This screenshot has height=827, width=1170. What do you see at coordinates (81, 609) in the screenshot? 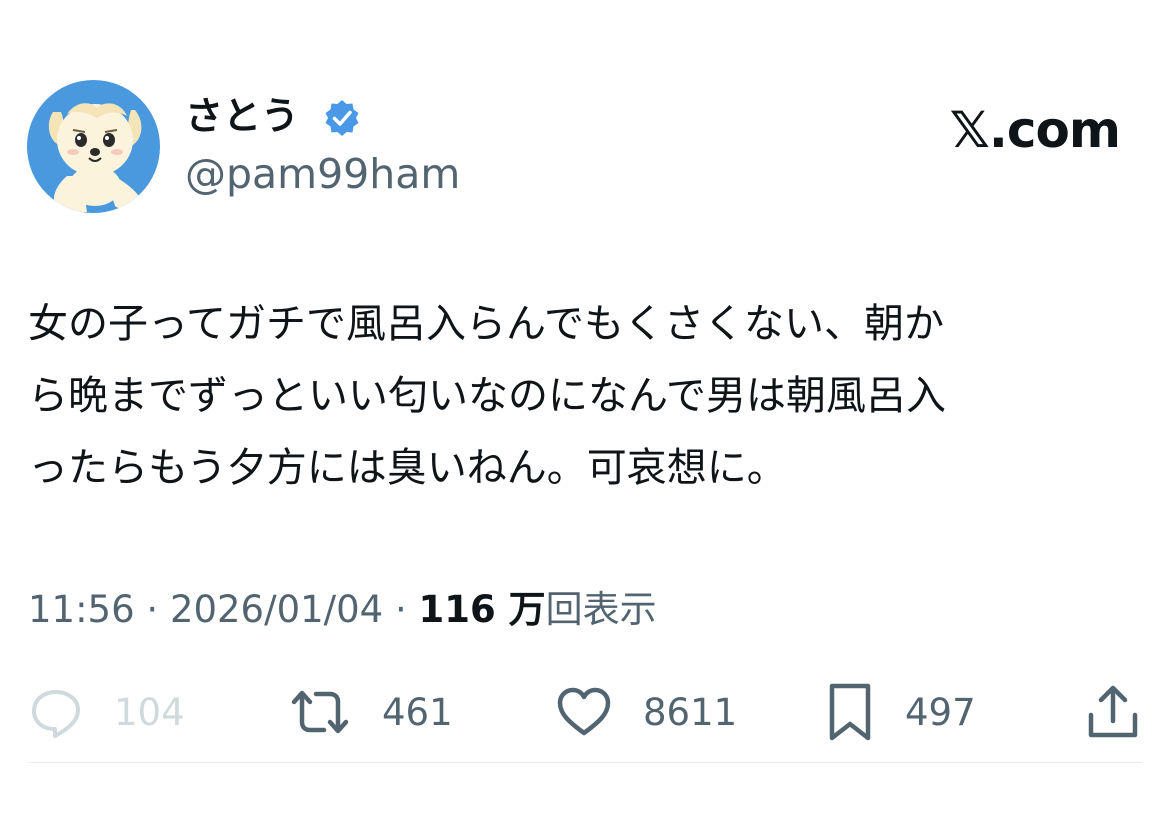
I see `tweet-time: 11:56` at bounding box center [81, 609].